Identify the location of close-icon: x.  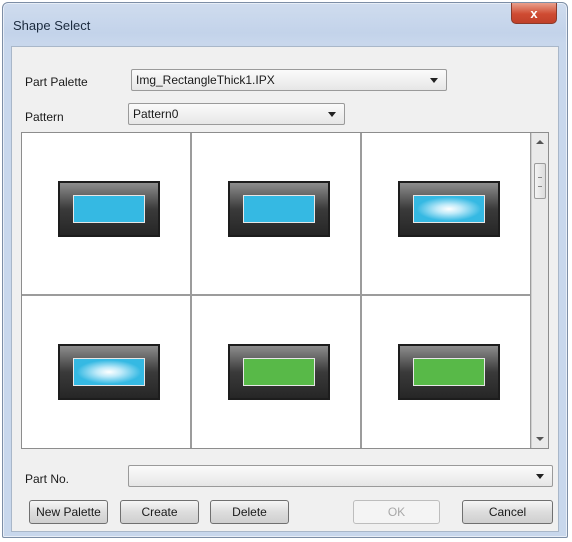
(534, 13).